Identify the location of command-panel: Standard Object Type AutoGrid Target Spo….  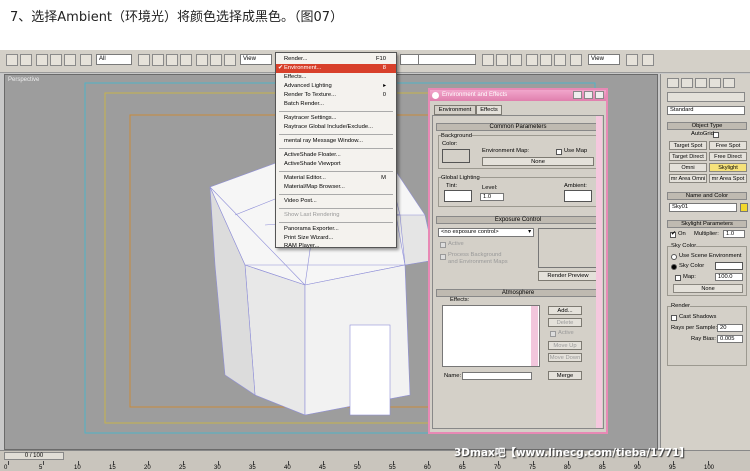
(705, 262).